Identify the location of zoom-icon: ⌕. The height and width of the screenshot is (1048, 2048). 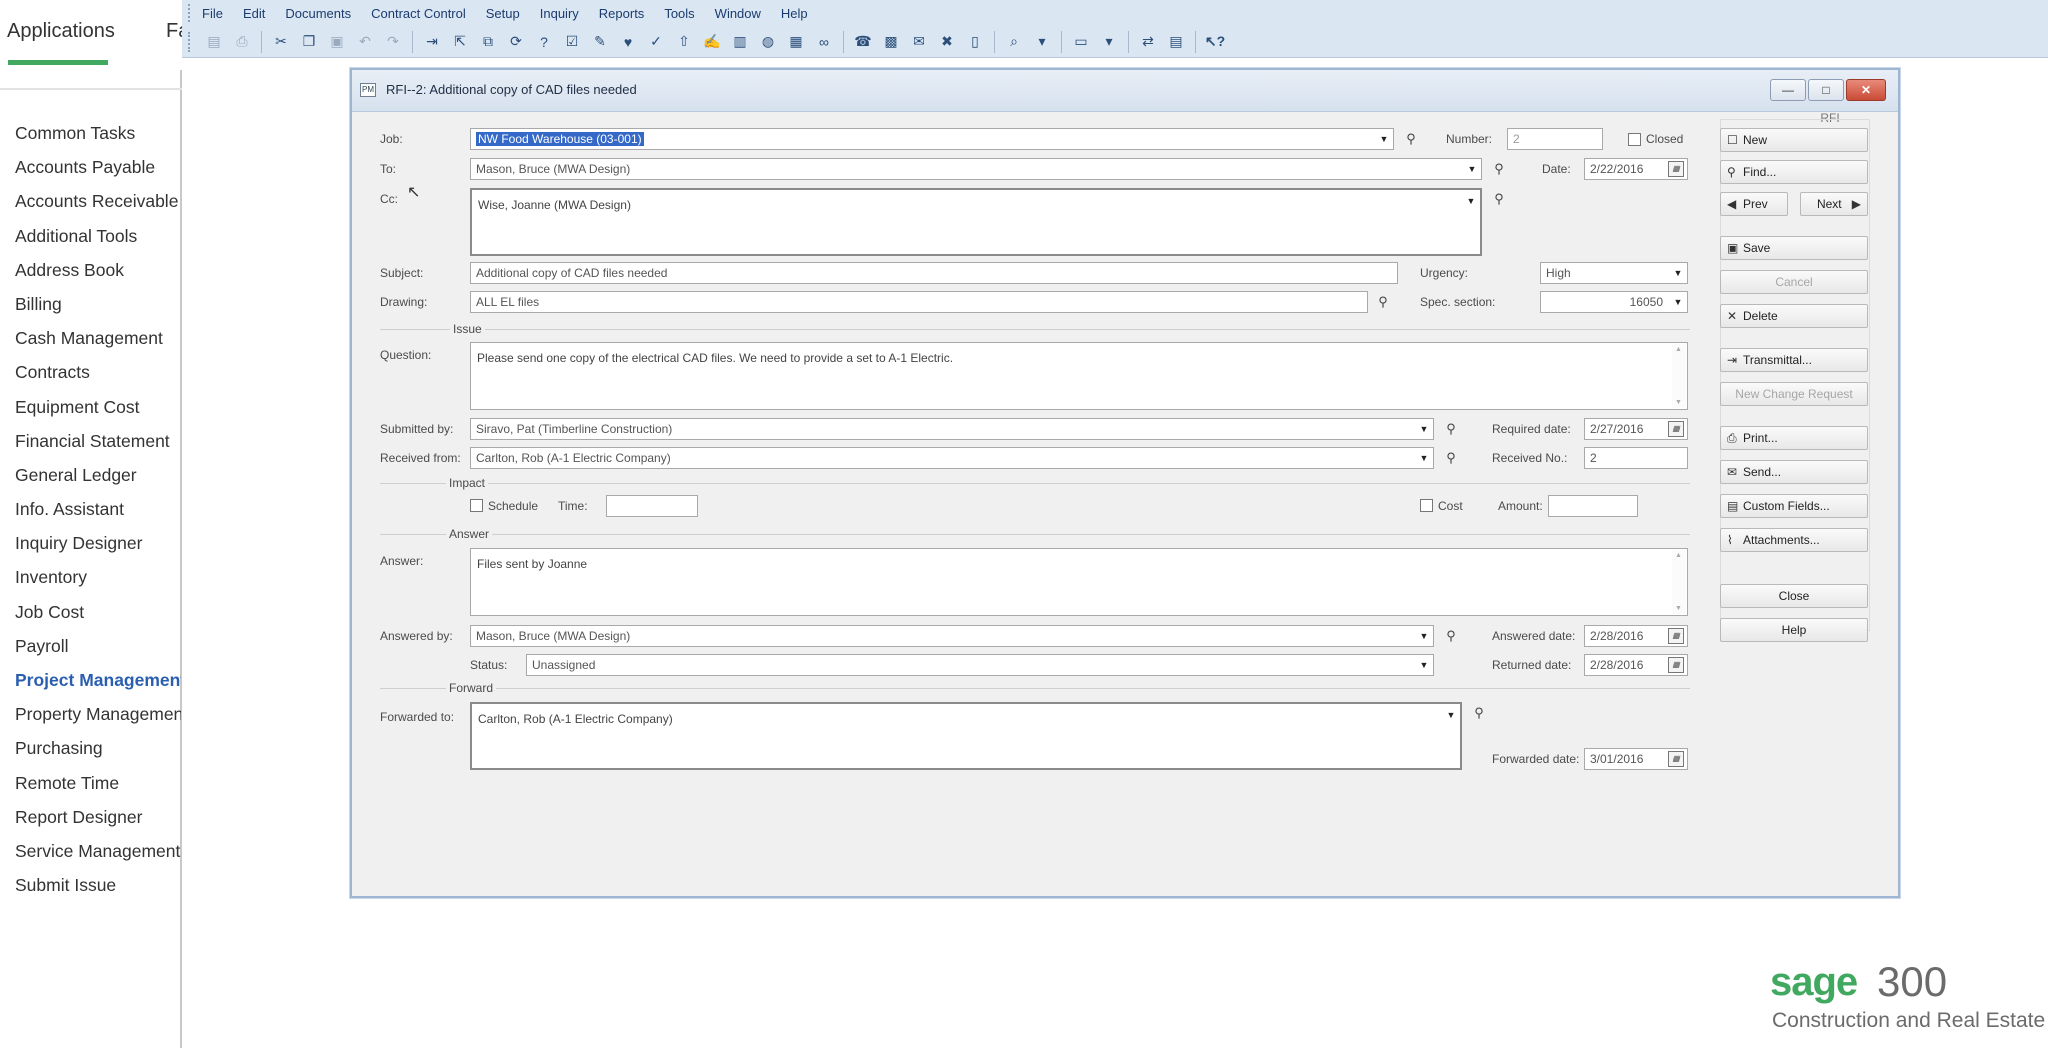
(1014, 42).